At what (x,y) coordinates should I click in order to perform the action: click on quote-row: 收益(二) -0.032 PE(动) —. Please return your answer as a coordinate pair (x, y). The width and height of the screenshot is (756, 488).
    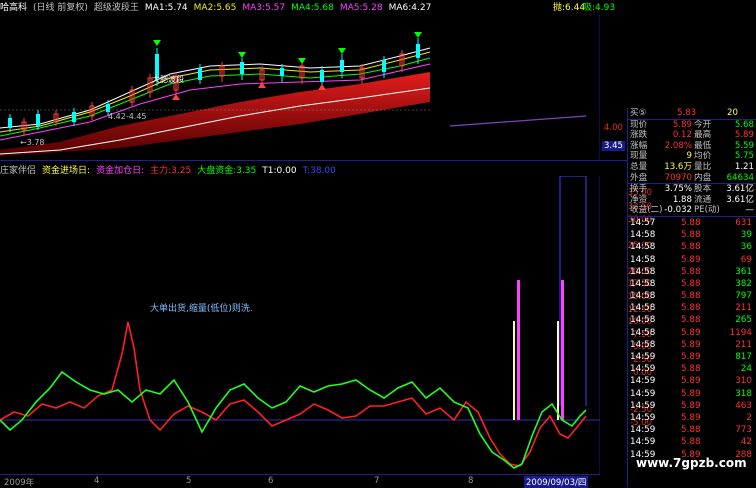
    Looking at the image, I should click on (691, 210).